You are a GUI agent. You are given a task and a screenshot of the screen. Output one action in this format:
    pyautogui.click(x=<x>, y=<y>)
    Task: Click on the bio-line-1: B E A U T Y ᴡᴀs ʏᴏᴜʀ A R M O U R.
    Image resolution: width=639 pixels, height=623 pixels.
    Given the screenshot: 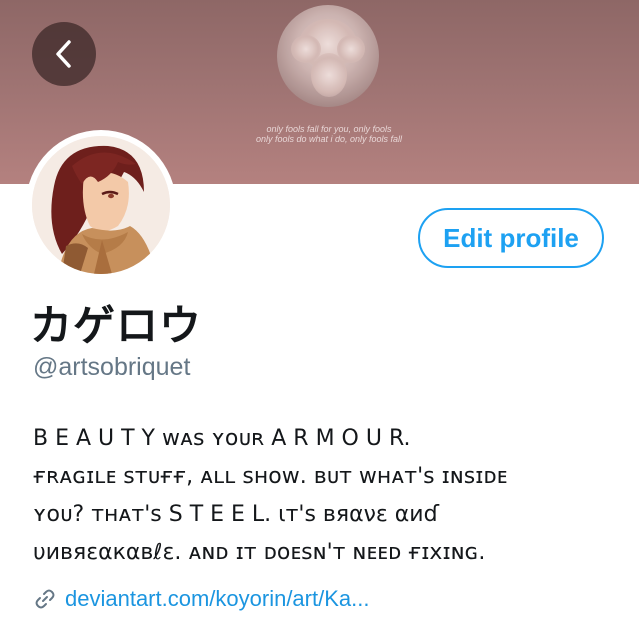 What is the action you would take?
    pyautogui.click(x=222, y=438)
    